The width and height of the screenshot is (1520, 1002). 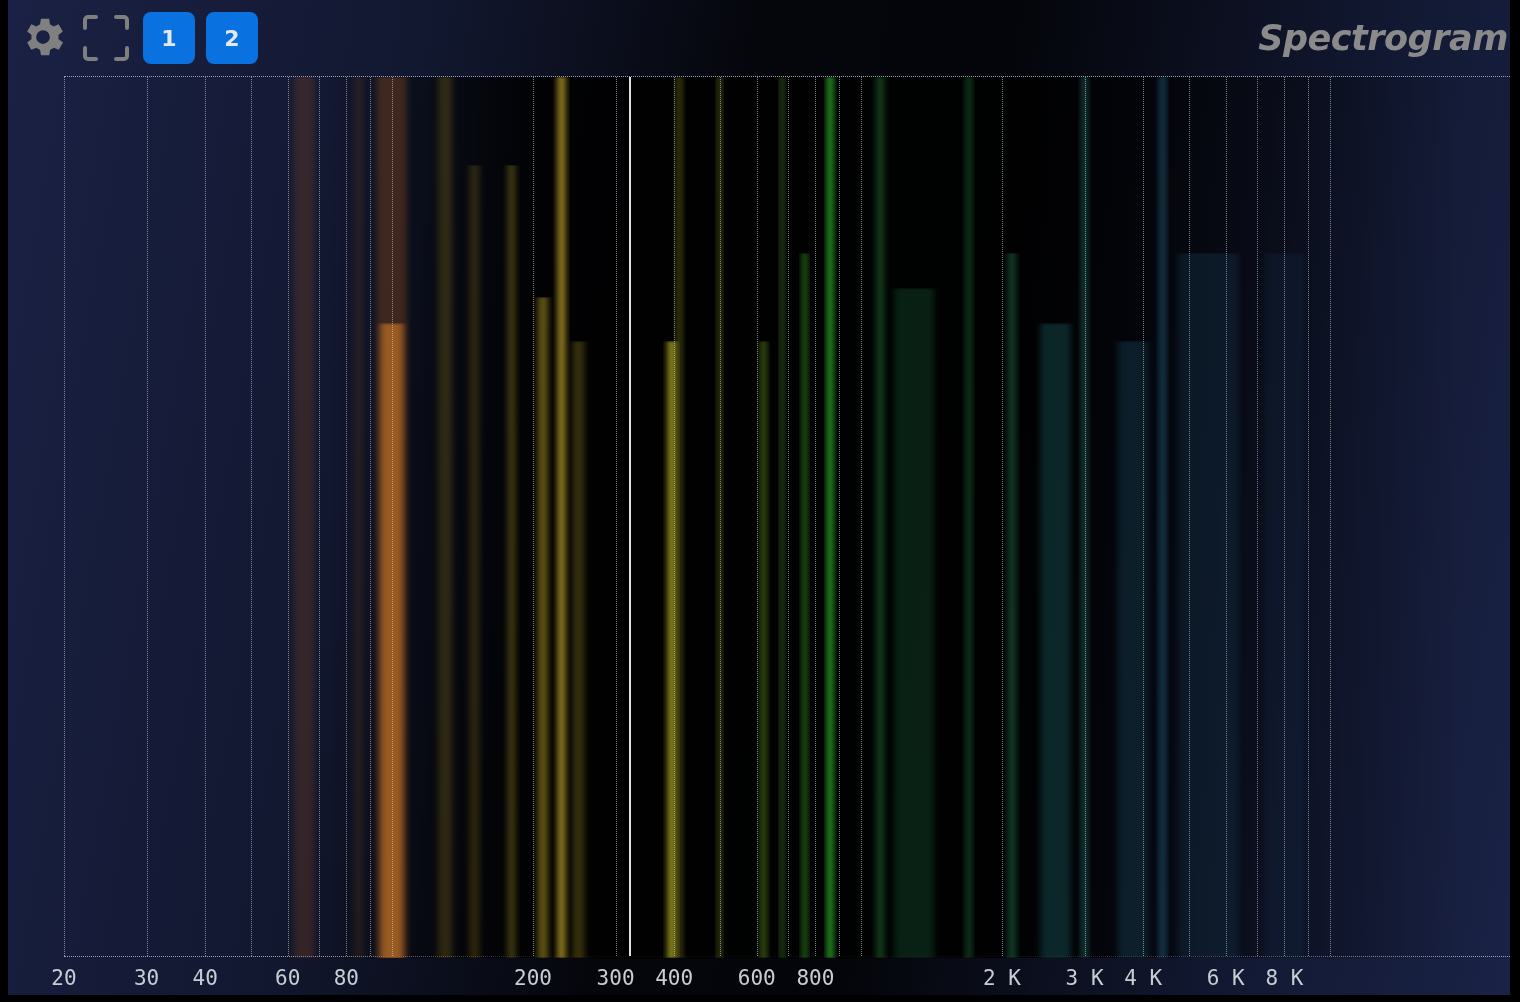 I want to click on axis-label: 300, so click(x=615, y=978).